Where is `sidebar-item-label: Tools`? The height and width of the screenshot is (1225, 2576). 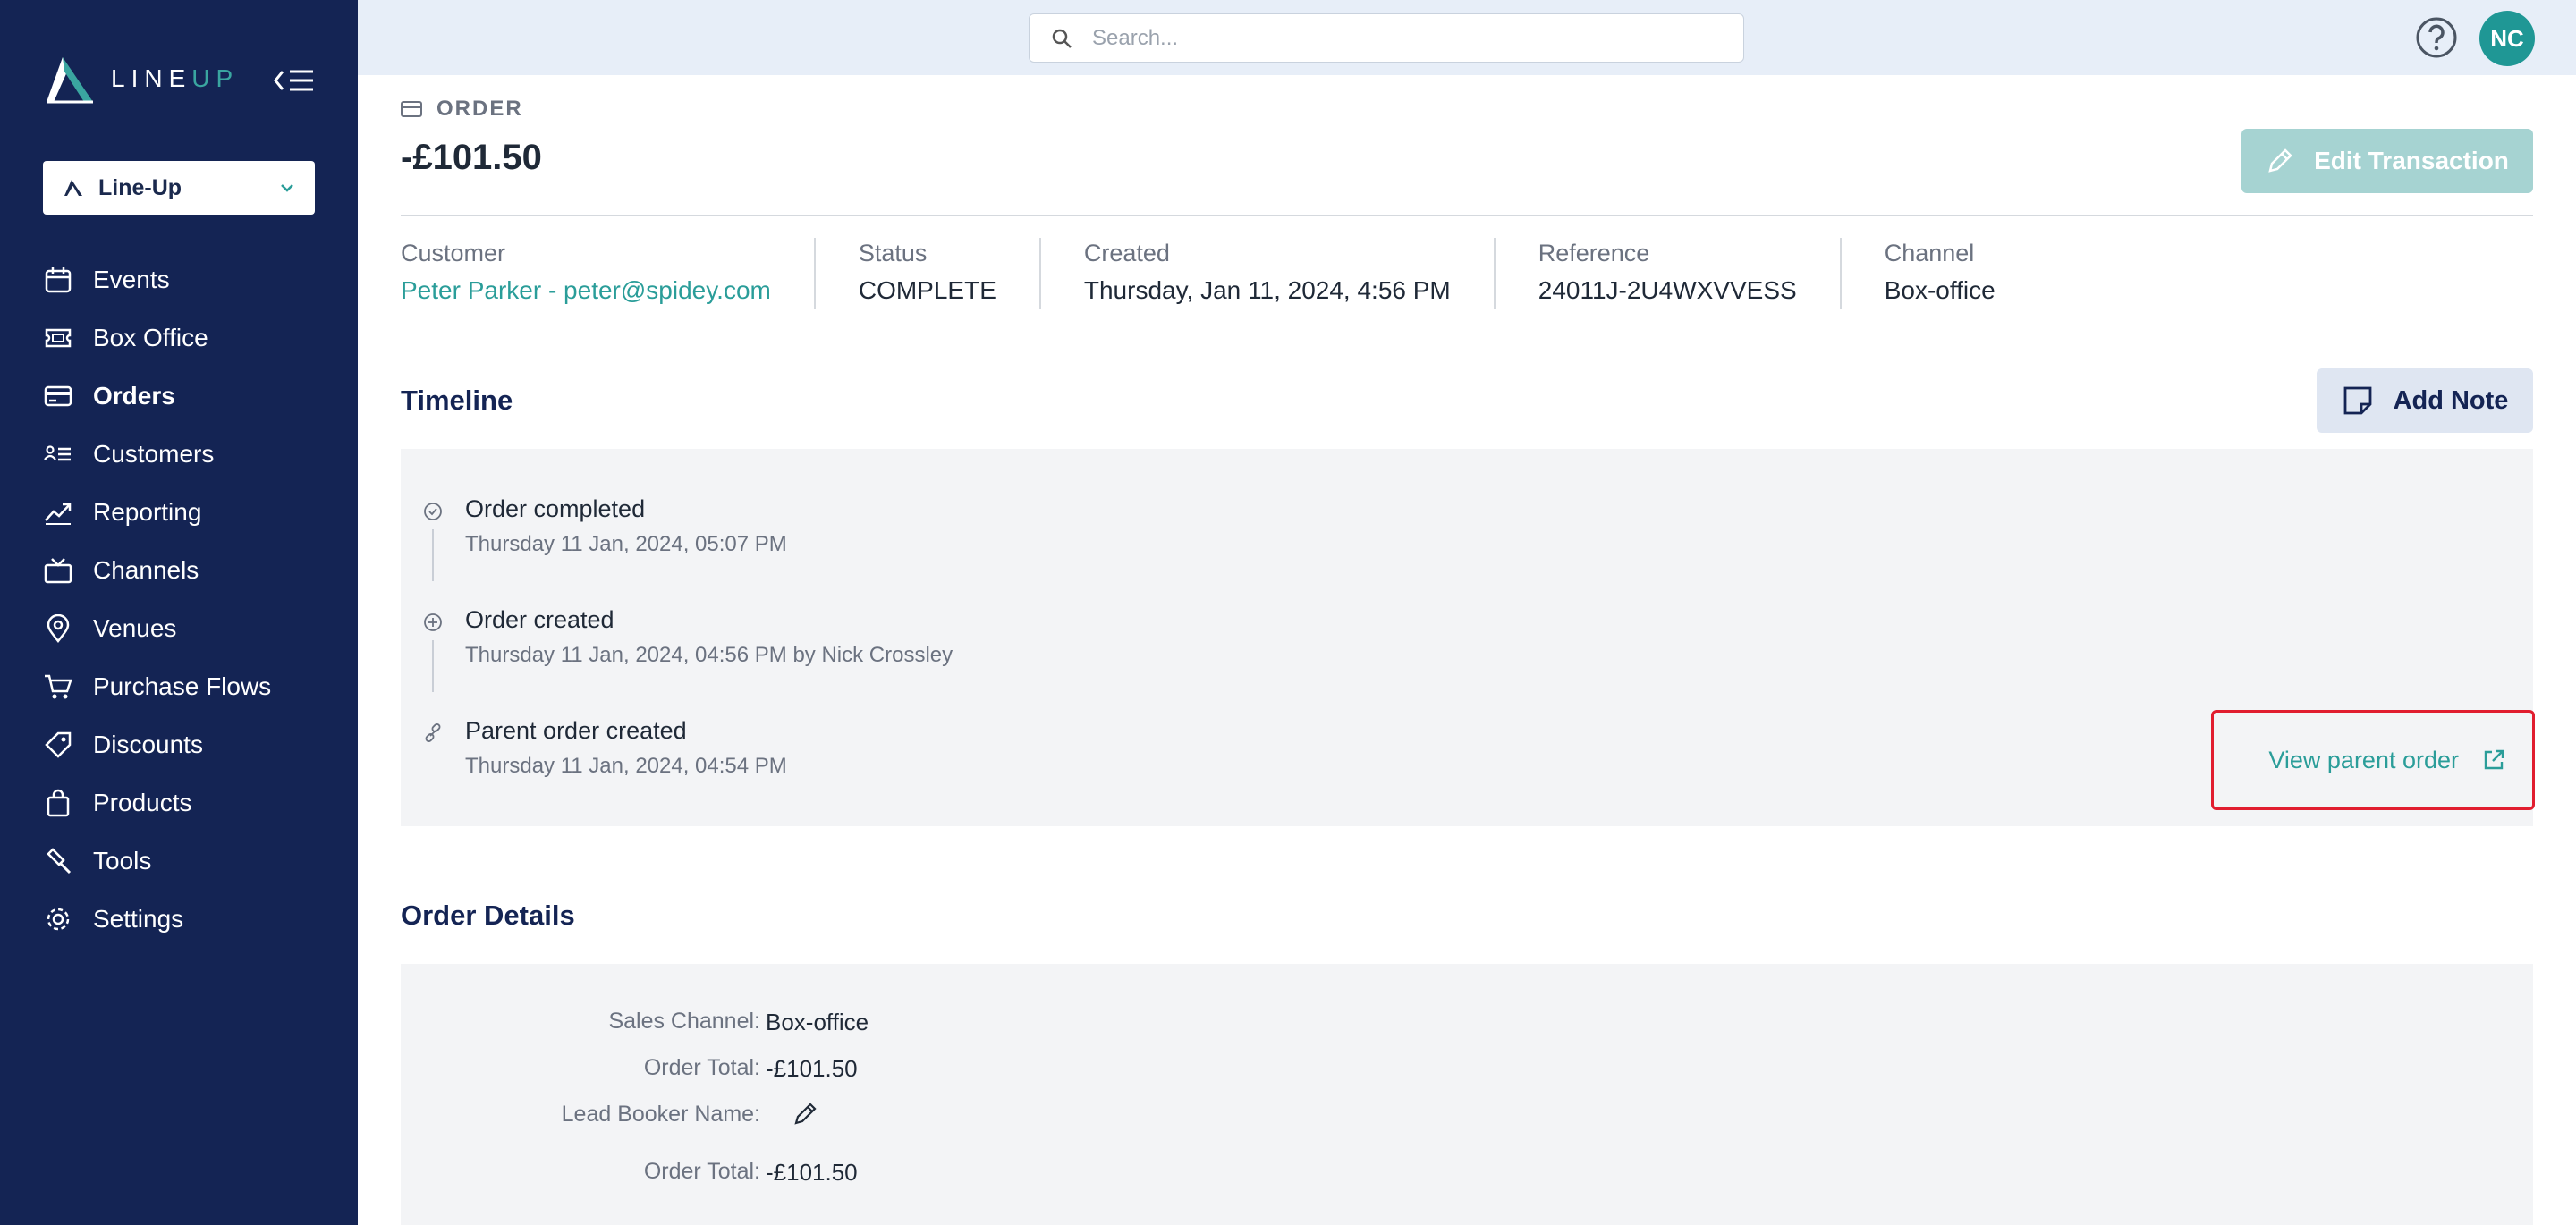 sidebar-item-label: Tools is located at coordinates (122, 860).